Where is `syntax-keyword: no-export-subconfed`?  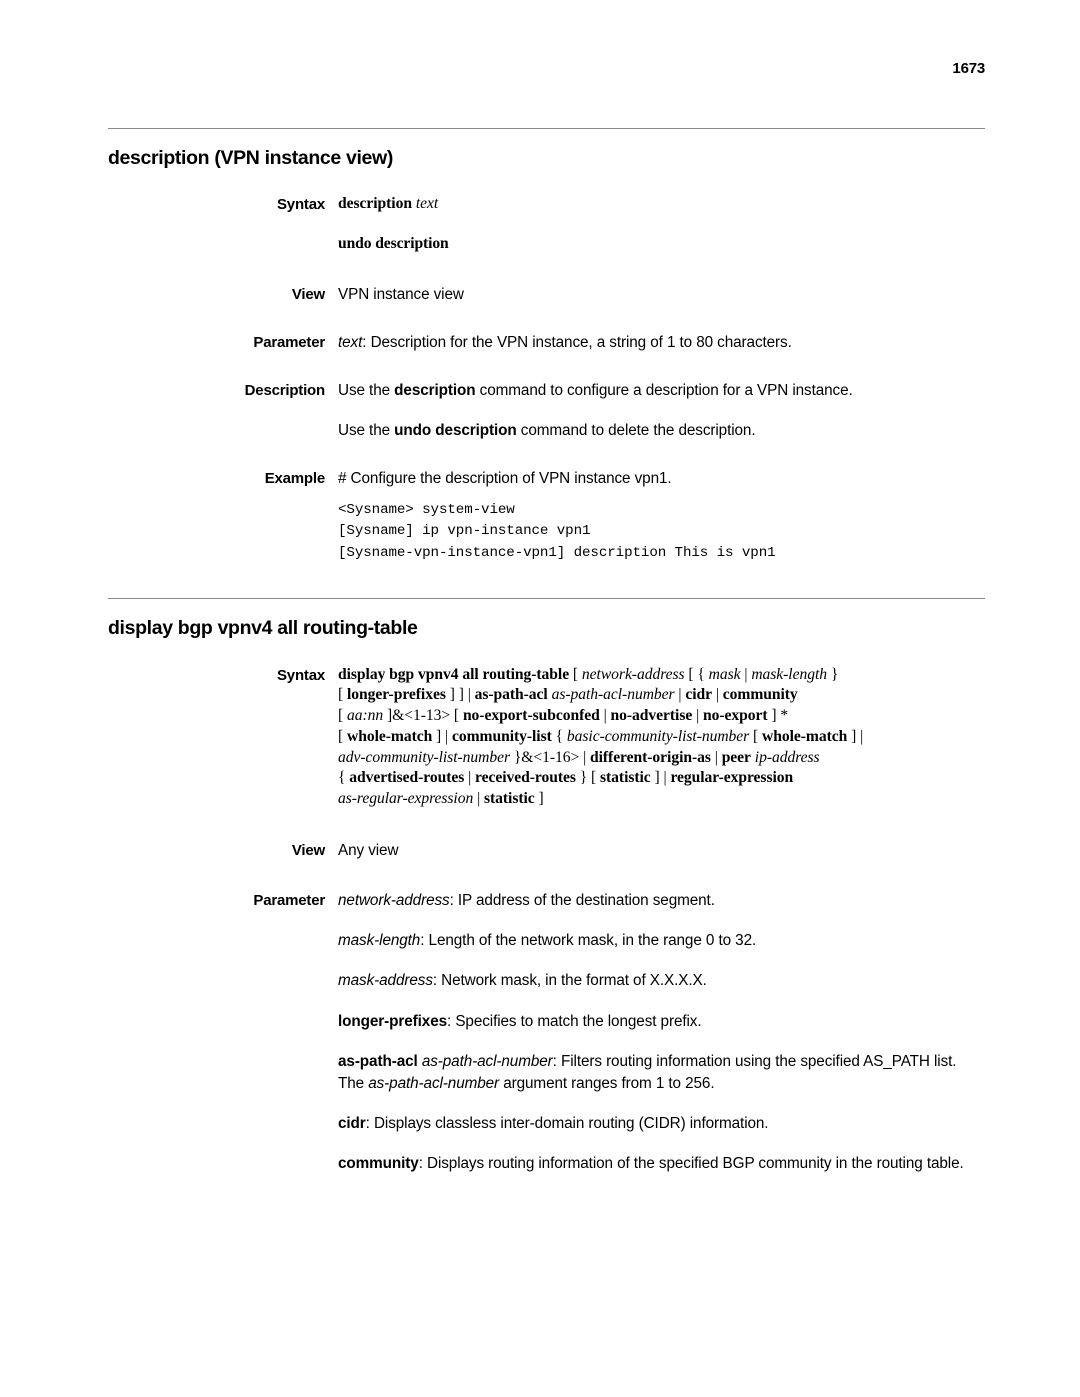 syntax-keyword: no-export-subconfed is located at coordinates (531, 716).